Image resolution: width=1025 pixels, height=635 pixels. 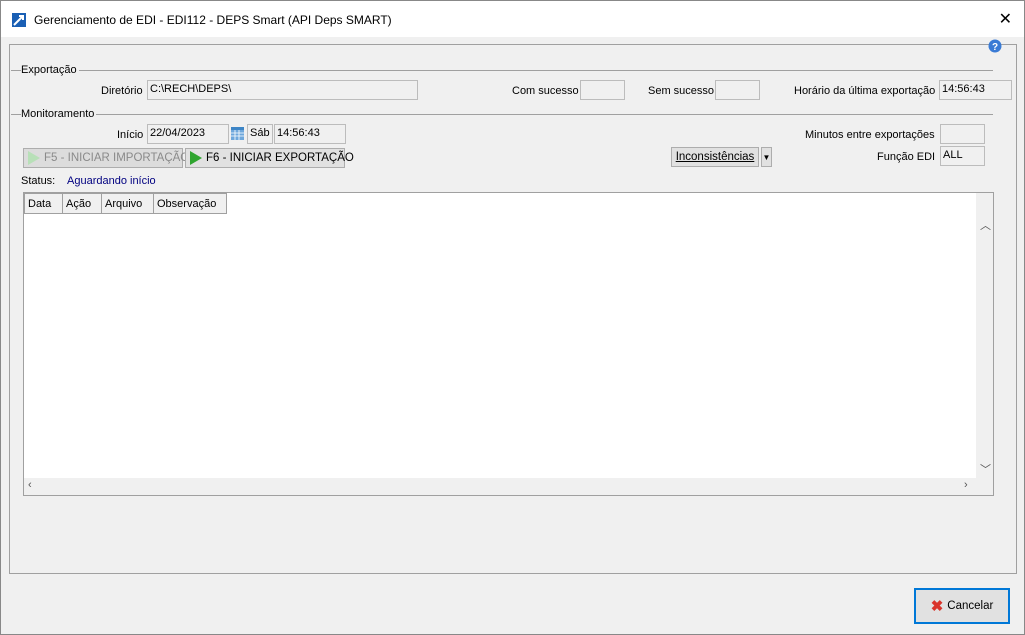 I want to click on sem-sucesso-label: Sem sucesso, so click(x=681, y=91).